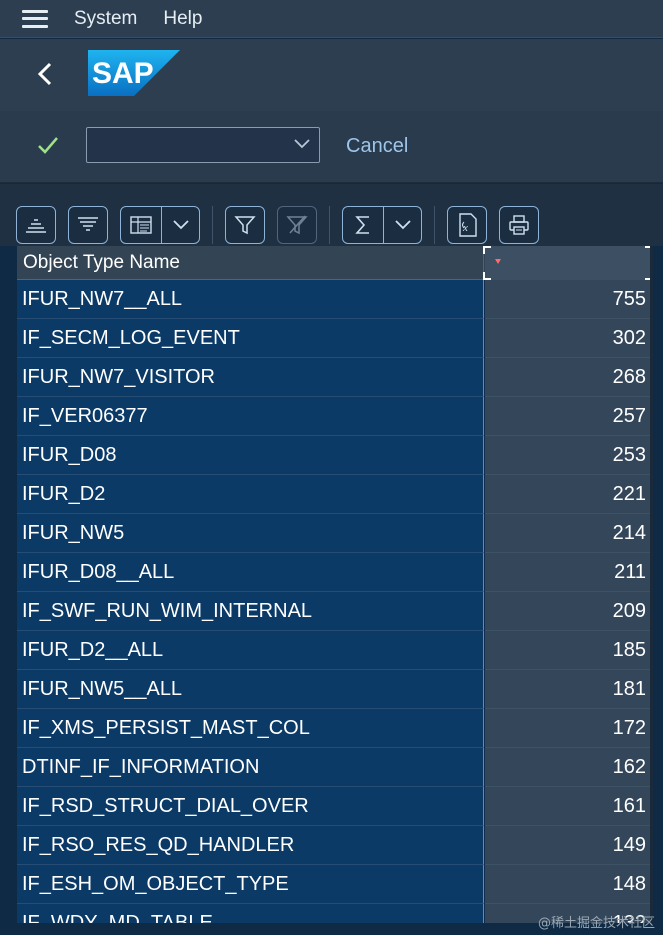  What do you see at coordinates (250, 913) in the screenshot?
I see `cell-object-type-name: IF_WDY_MD_TABLE` at bounding box center [250, 913].